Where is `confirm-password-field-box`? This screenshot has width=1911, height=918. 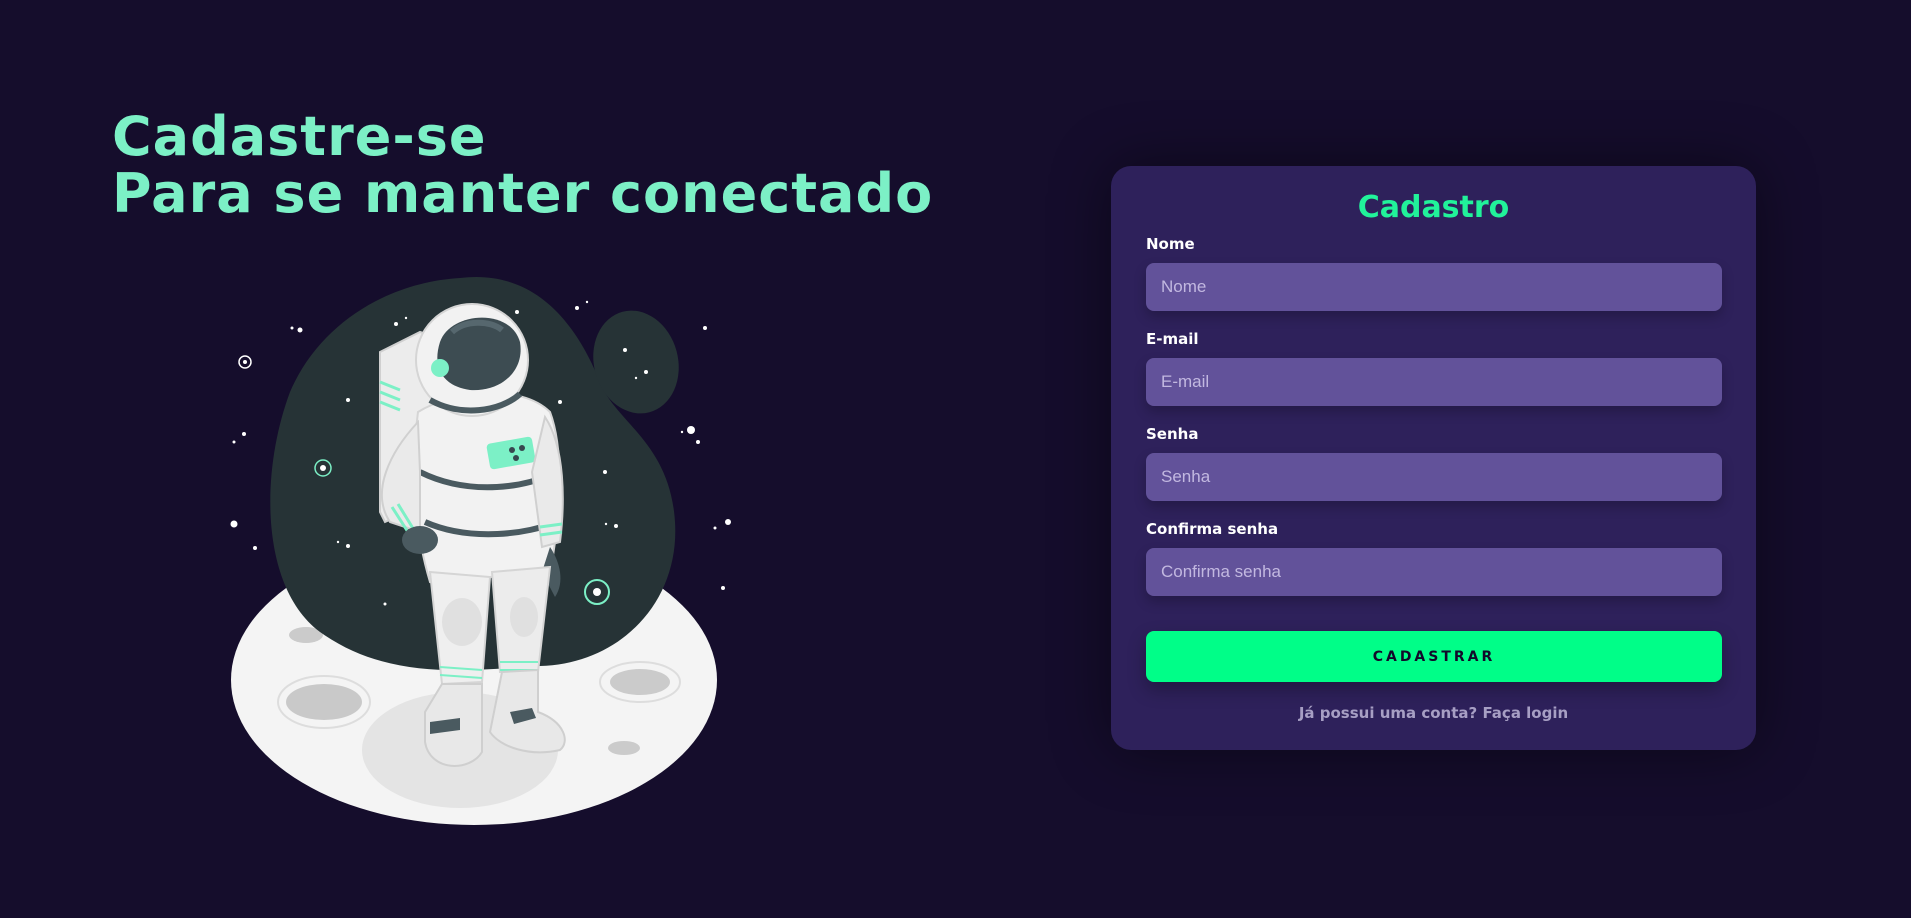 confirm-password-field-box is located at coordinates (1434, 572).